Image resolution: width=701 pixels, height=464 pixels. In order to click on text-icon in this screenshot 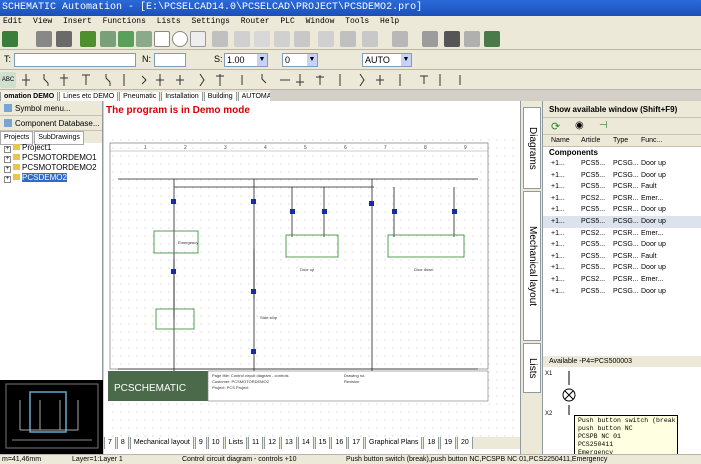, I will do `click(198, 39)`.